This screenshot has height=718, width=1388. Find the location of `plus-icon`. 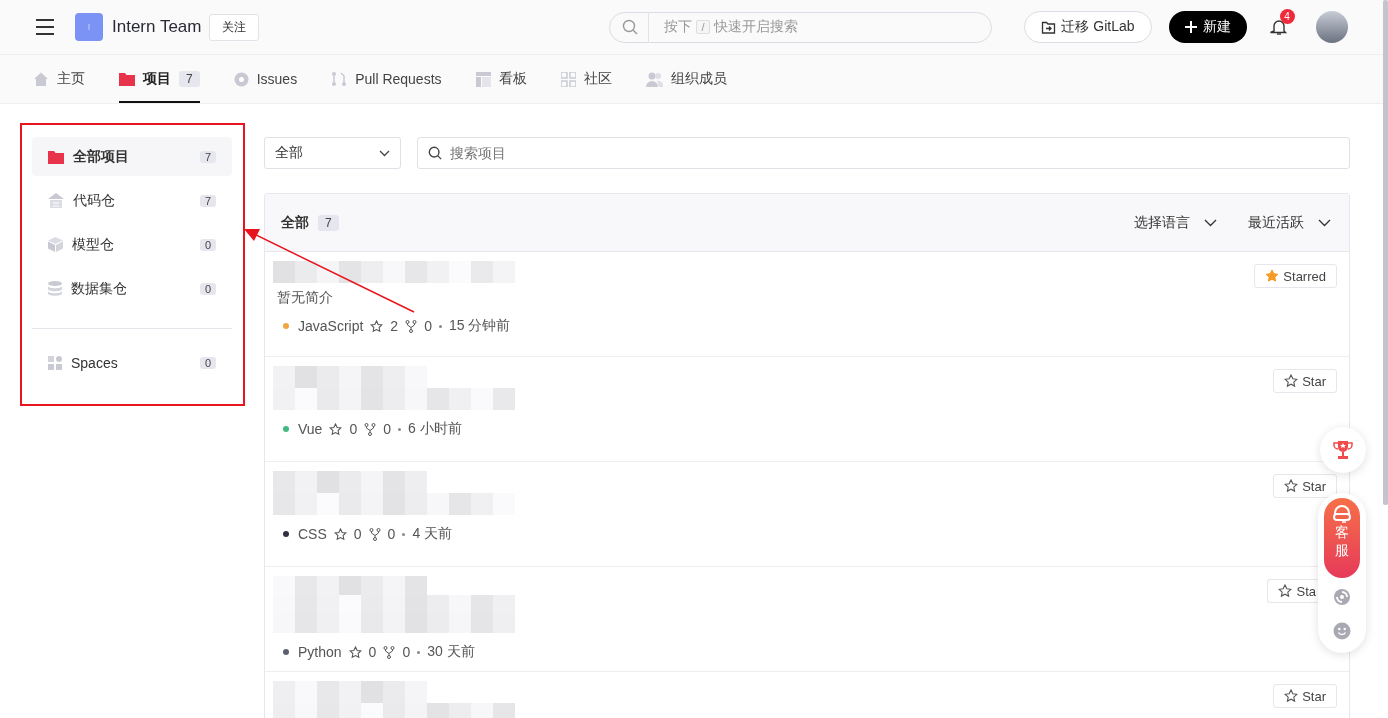

plus-icon is located at coordinates (1190, 27).